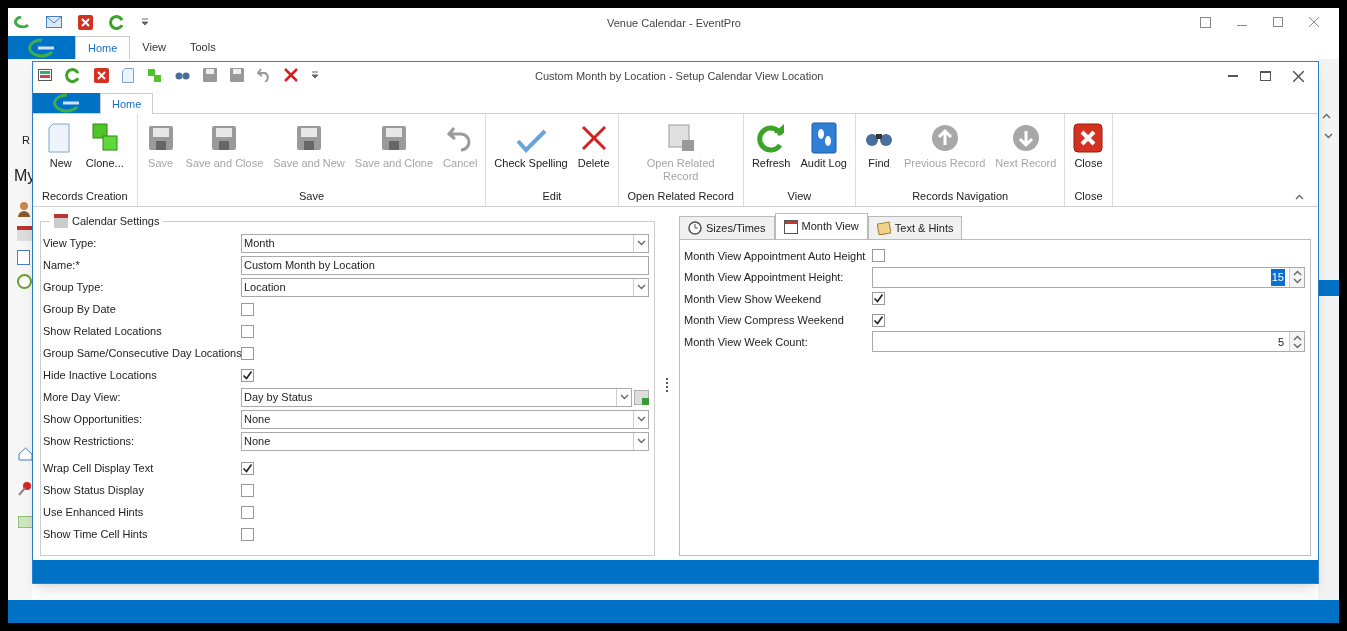  Describe the element at coordinates (1242, 25) in the screenshot. I see `minimize-icon` at that location.